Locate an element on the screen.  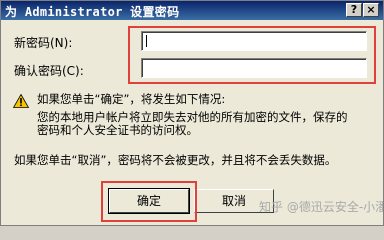
new-password-input is located at coordinates (254, 41).